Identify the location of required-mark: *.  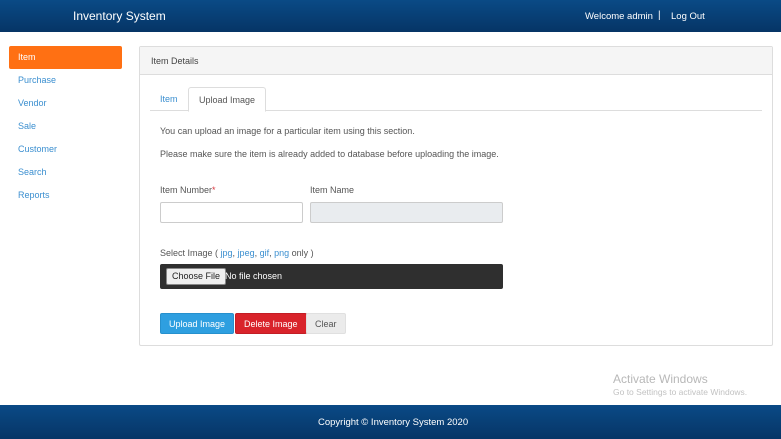
(214, 190).